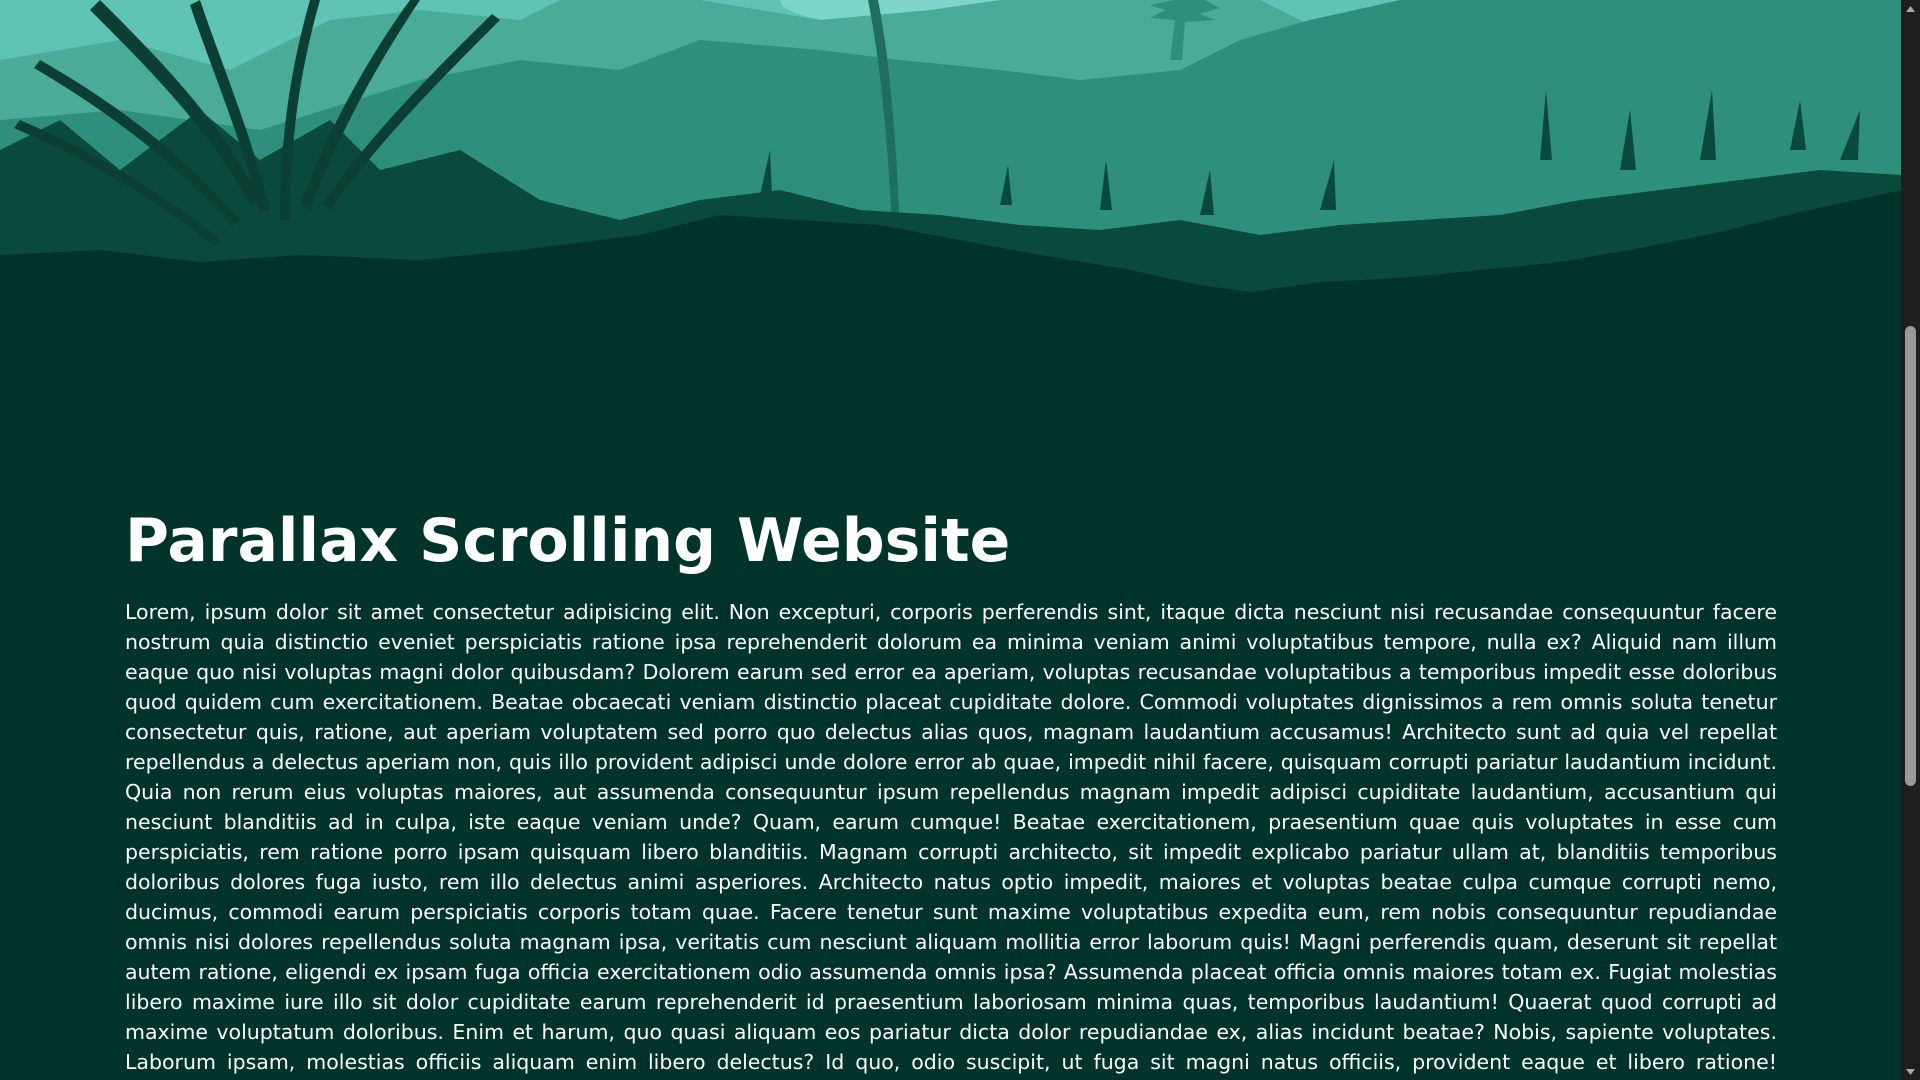 This screenshot has height=1080, width=1920. I want to click on triangle-up-icon, so click(1910, 8).